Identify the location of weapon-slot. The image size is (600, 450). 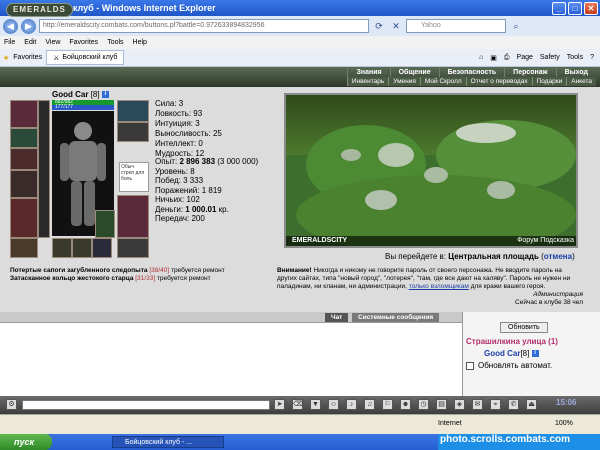
(24, 184).